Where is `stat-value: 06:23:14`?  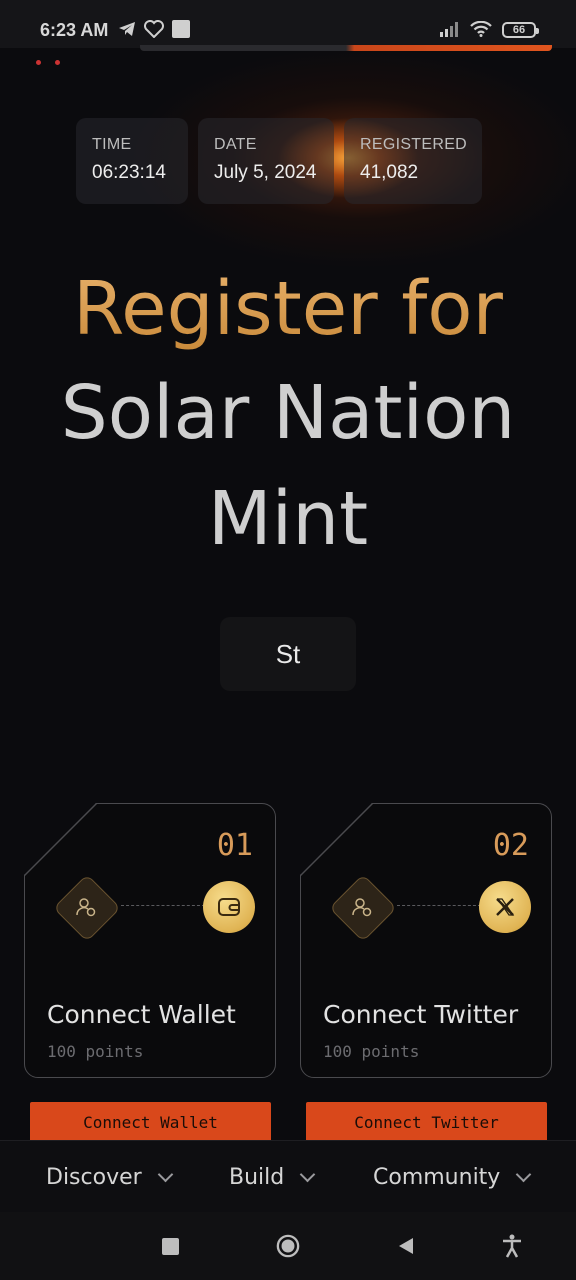 stat-value: 06:23:14 is located at coordinates (129, 172).